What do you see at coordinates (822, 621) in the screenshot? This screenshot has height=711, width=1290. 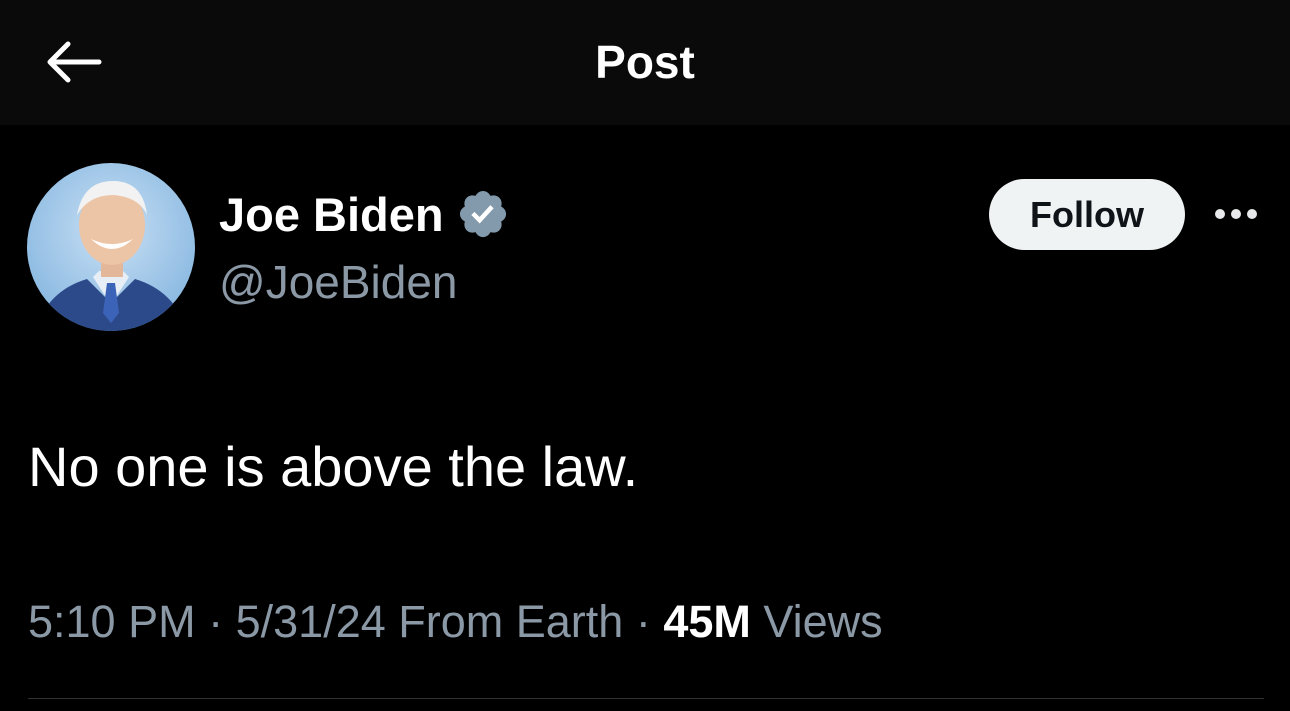 I see `views-label: Views` at bounding box center [822, 621].